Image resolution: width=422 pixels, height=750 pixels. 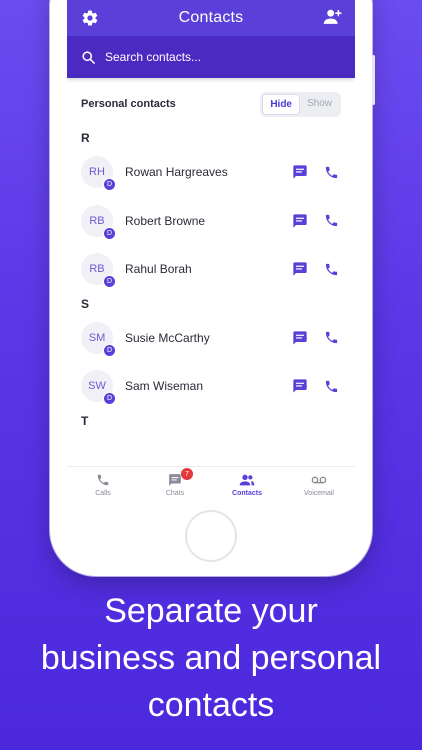 What do you see at coordinates (215, 57) in the screenshot?
I see `search-input` at bounding box center [215, 57].